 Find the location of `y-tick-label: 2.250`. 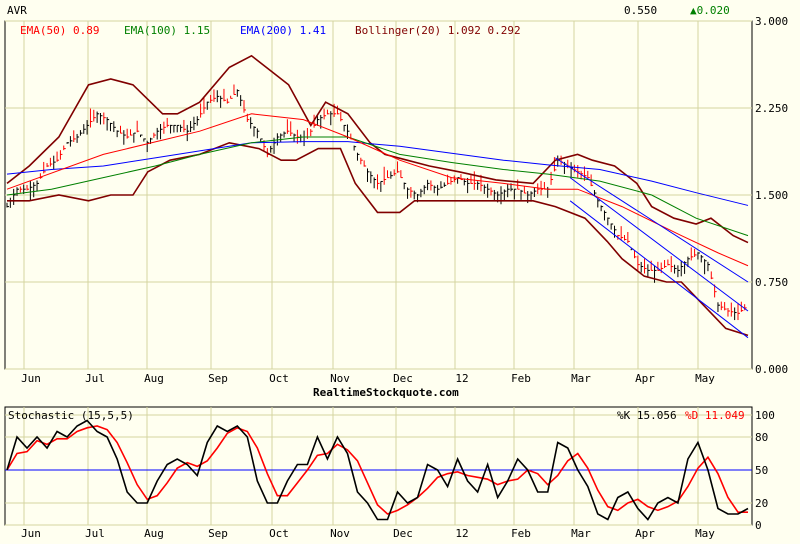

y-tick-label: 2.250 is located at coordinates (771, 108).